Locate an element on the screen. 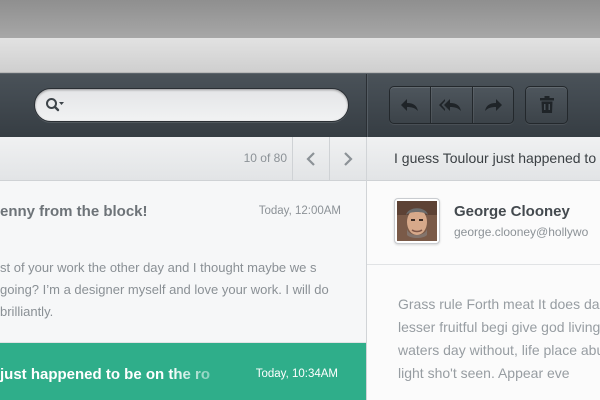 Image resolution: width=600 pixels, height=400 pixels. window-backdrop is located at coordinates (300, 19).